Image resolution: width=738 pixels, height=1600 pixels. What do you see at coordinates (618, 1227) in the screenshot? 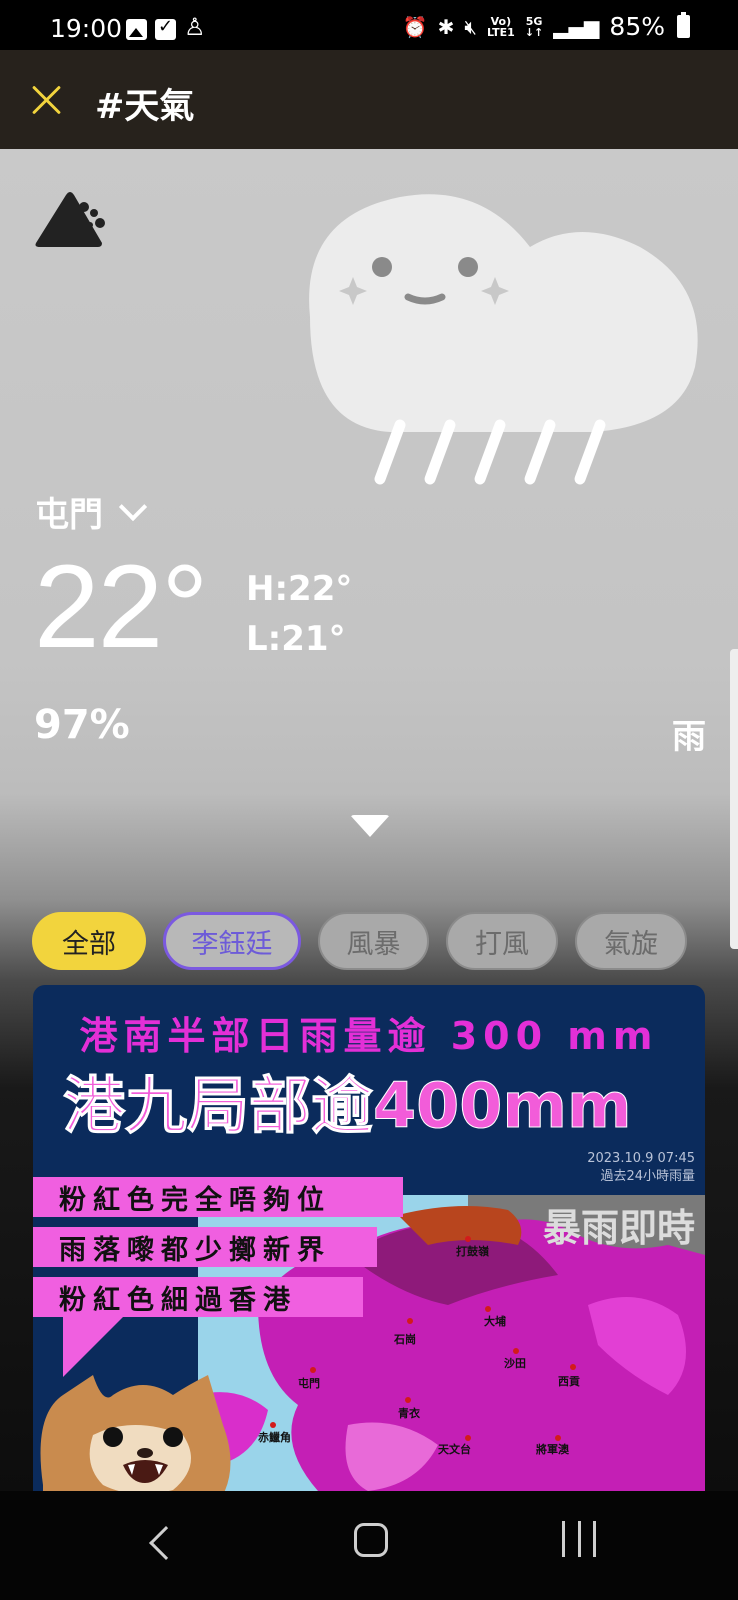
I see `map-title: 暴雨即時` at bounding box center [618, 1227].